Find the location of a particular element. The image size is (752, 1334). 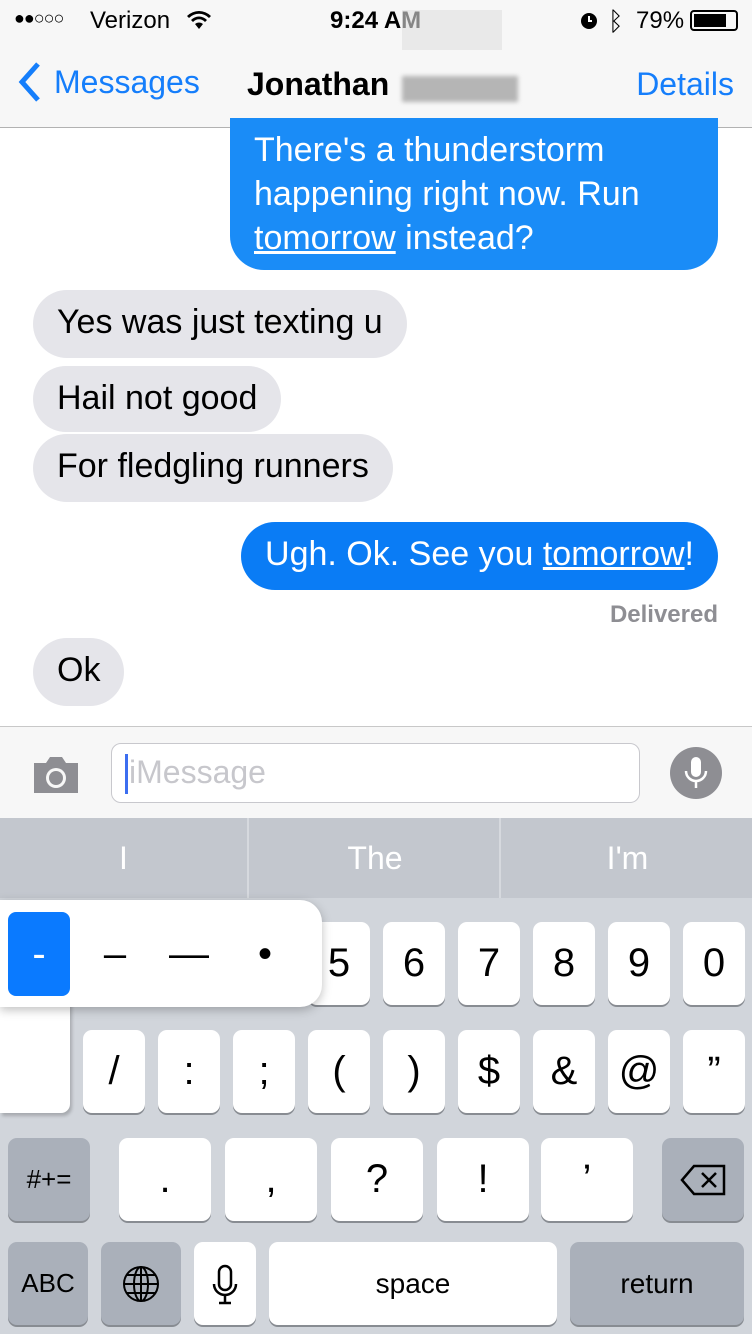

key: ( is located at coordinates (339, 1071).